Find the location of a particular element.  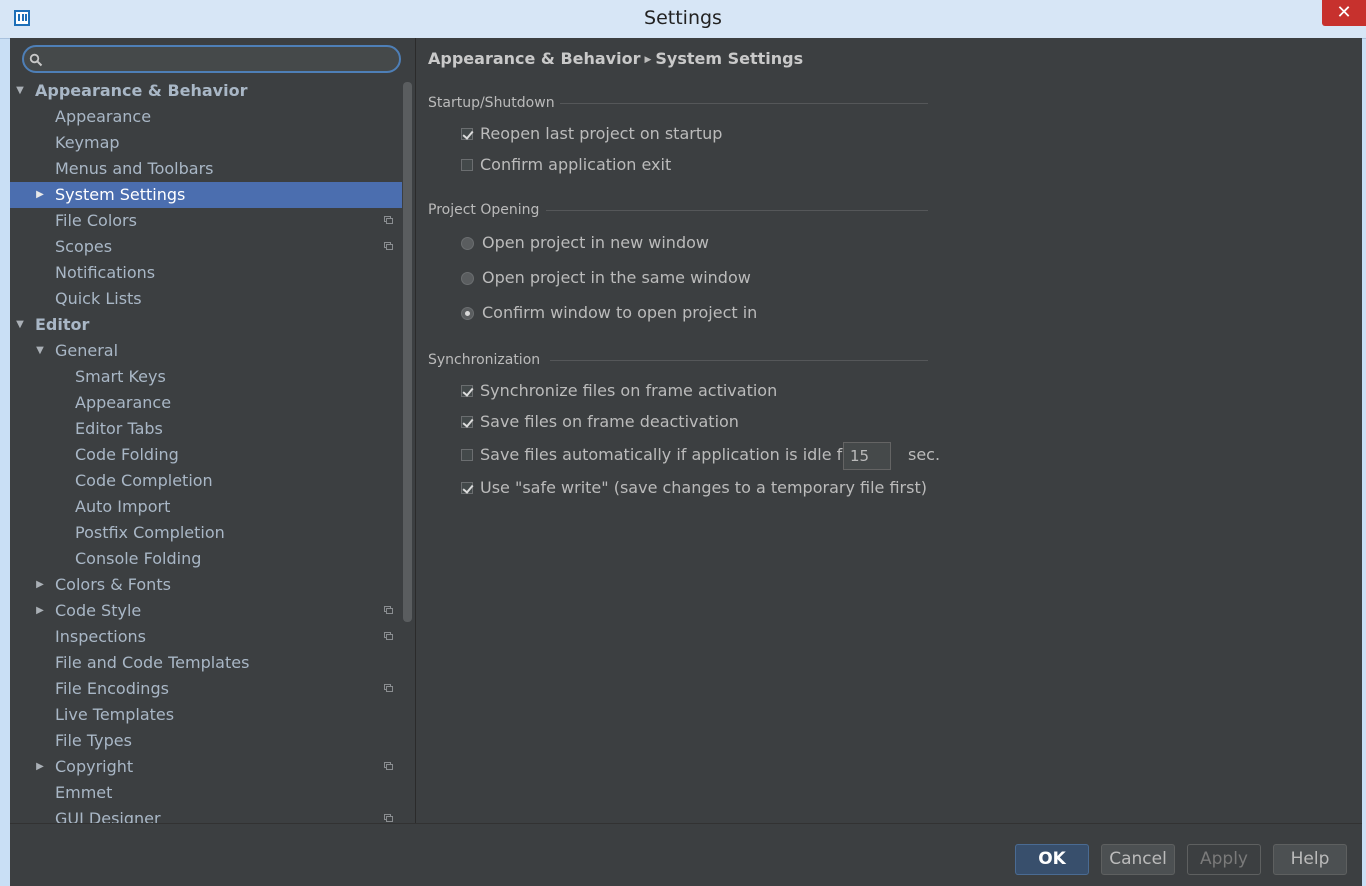

tree-item-label: Keymap is located at coordinates (87, 142).